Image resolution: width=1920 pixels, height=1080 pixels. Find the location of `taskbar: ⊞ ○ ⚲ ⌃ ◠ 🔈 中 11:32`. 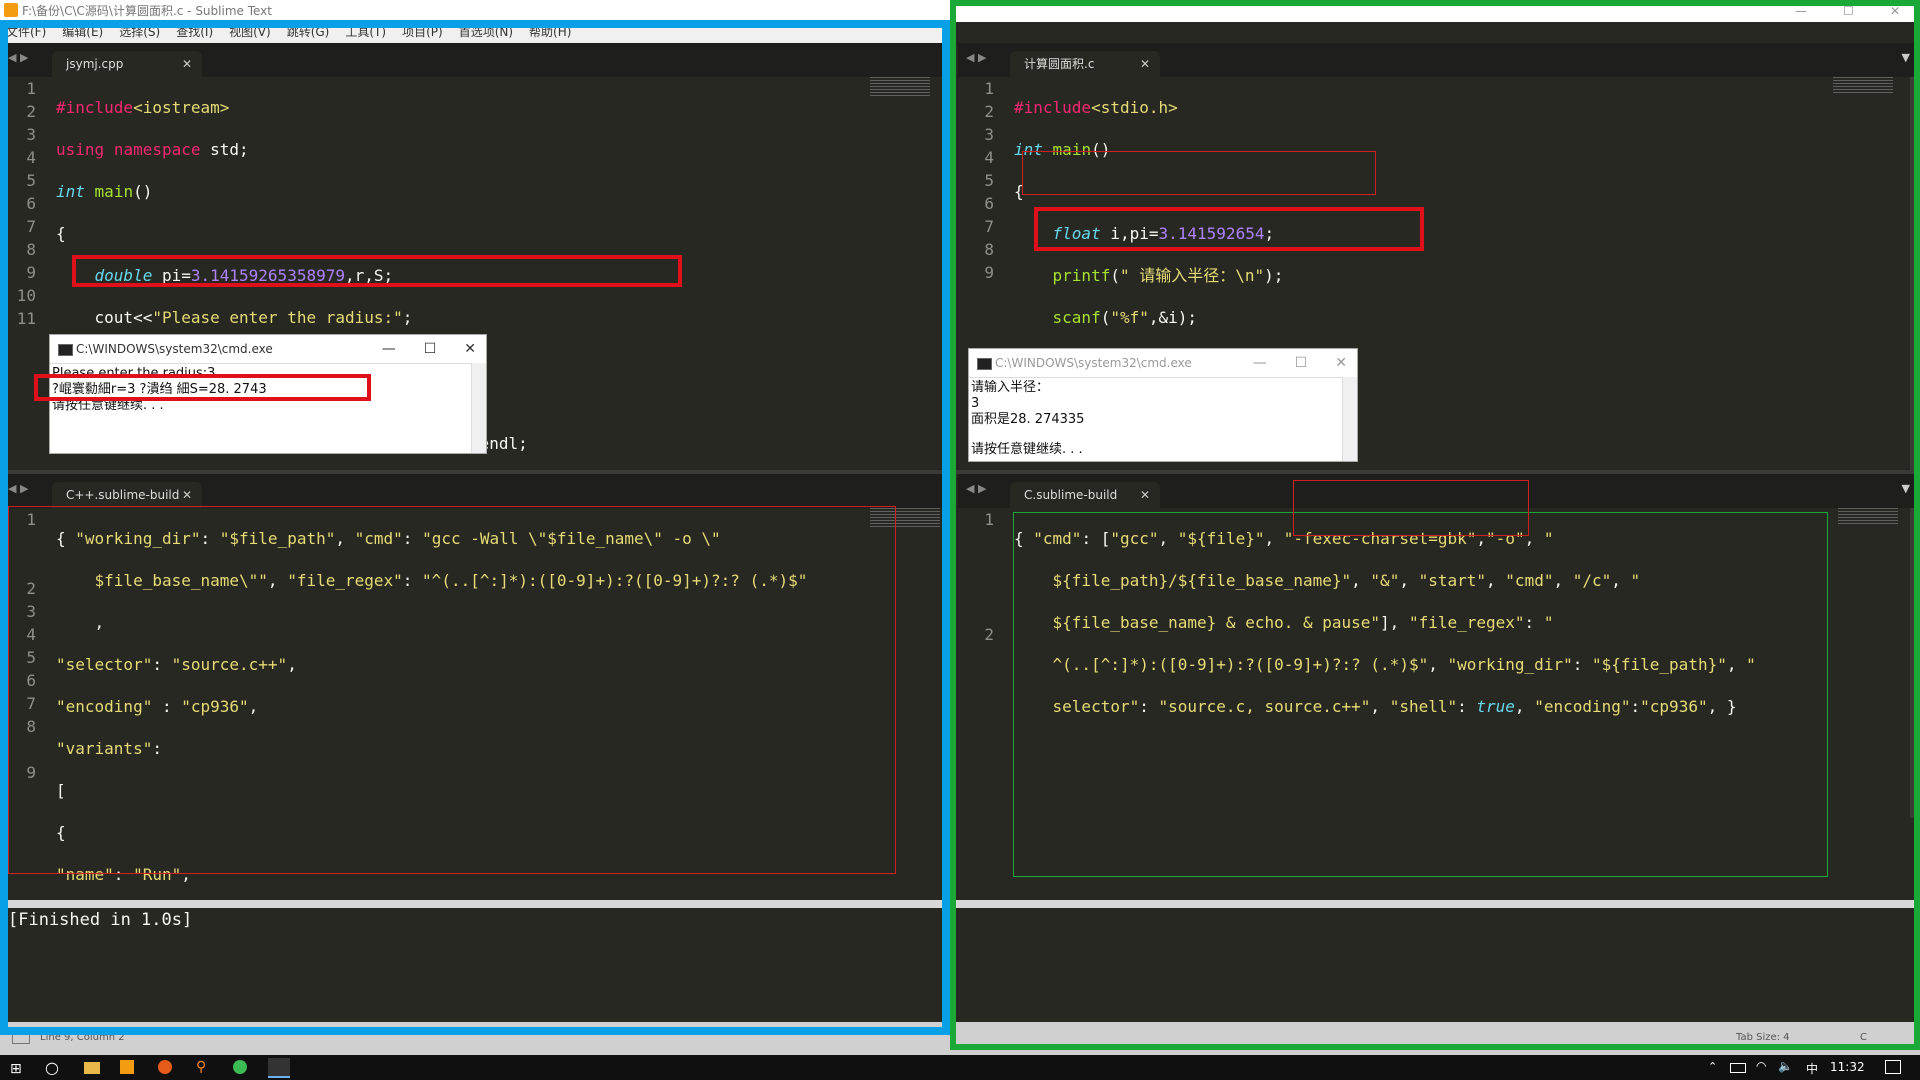

taskbar: ⊞ ○ ⚲ ⌃ ◠ 🔈 中 11:32 is located at coordinates (960, 1067).